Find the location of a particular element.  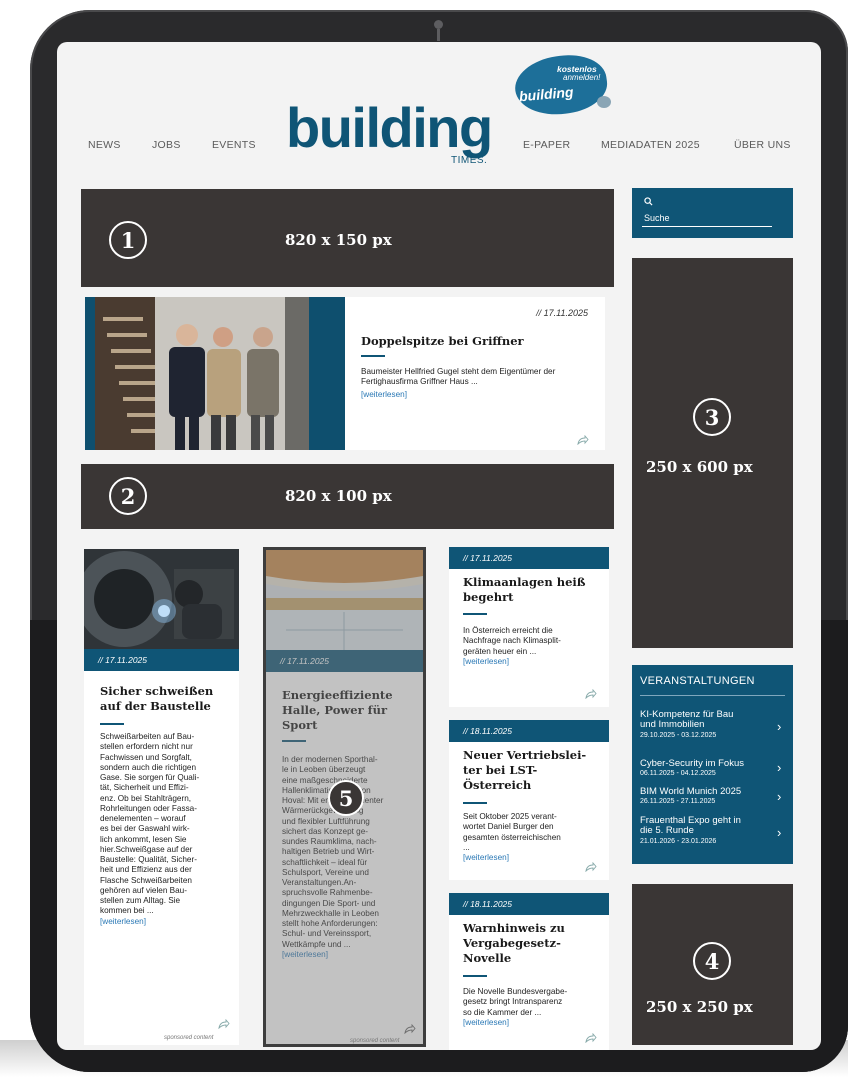

ad-size-3: 250 x 600 px is located at coordinates (699, 467).